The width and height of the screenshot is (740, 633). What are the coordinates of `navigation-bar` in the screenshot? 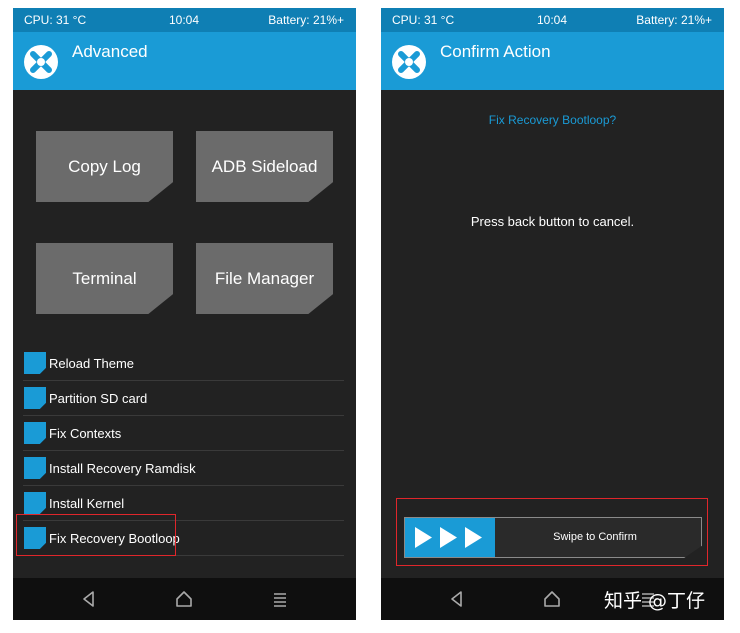 It's located at (184, 599).